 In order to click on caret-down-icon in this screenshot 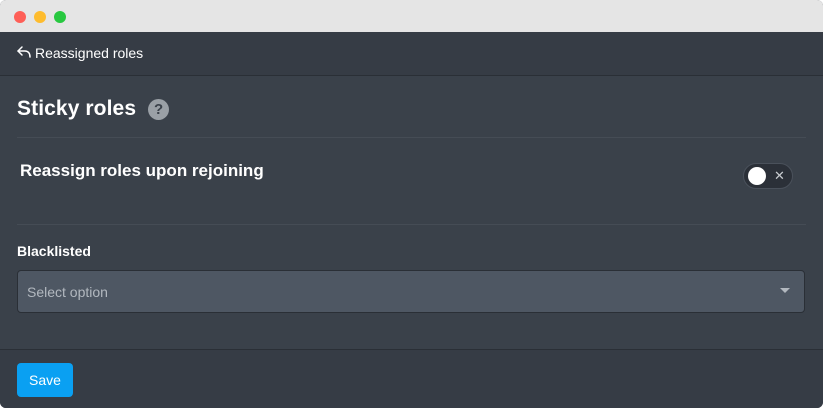, I will do `click(785, 290)`.